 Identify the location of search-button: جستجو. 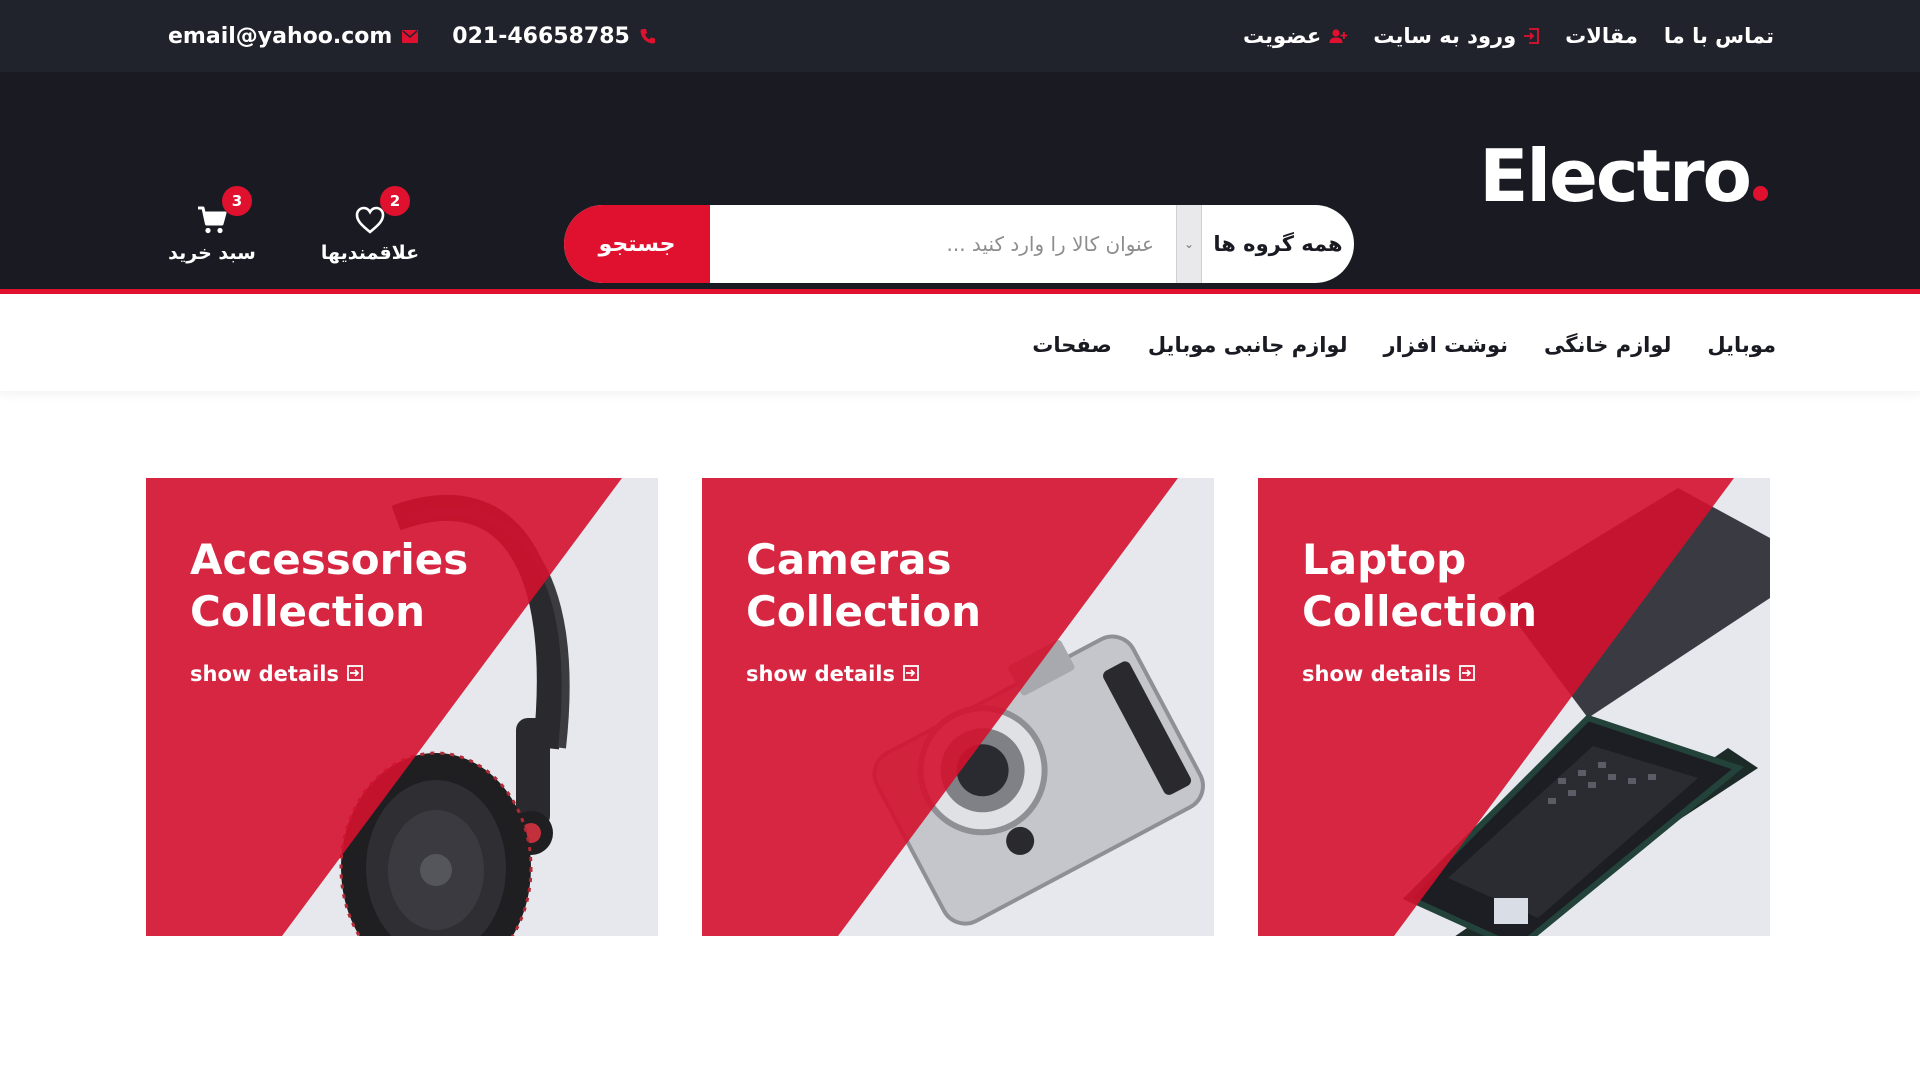
(637, 244).